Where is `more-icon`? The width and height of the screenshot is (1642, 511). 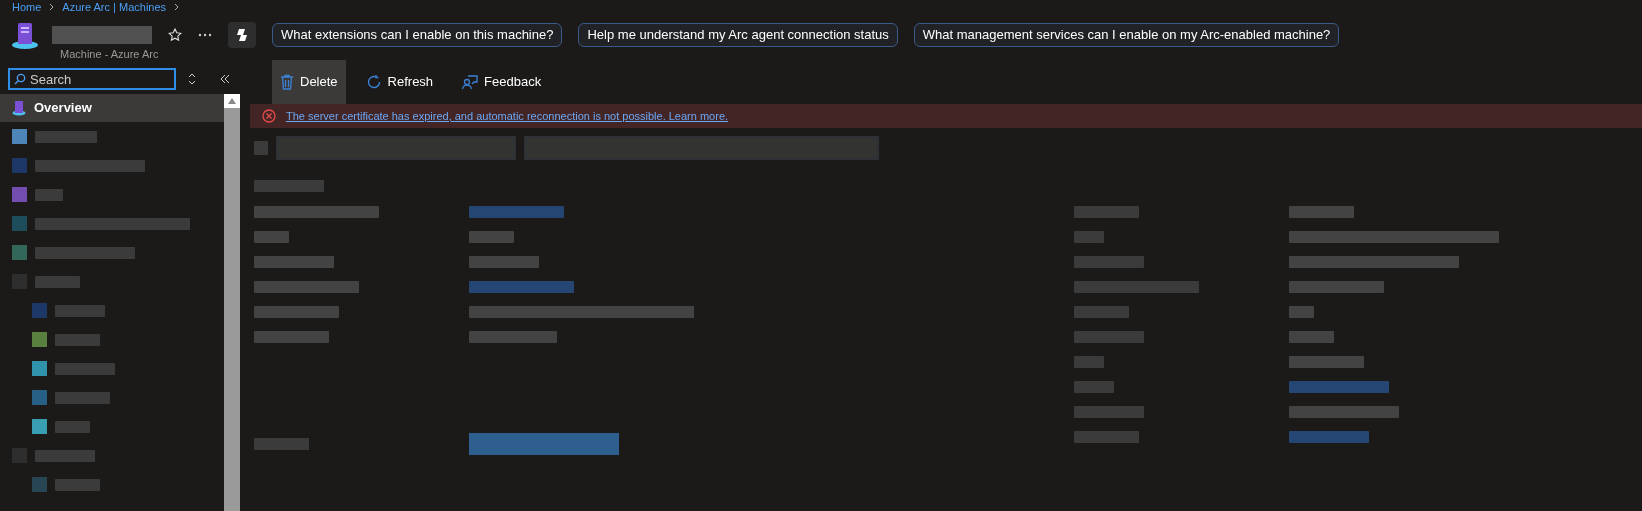
more-icon is located at coordinates (205, 35).